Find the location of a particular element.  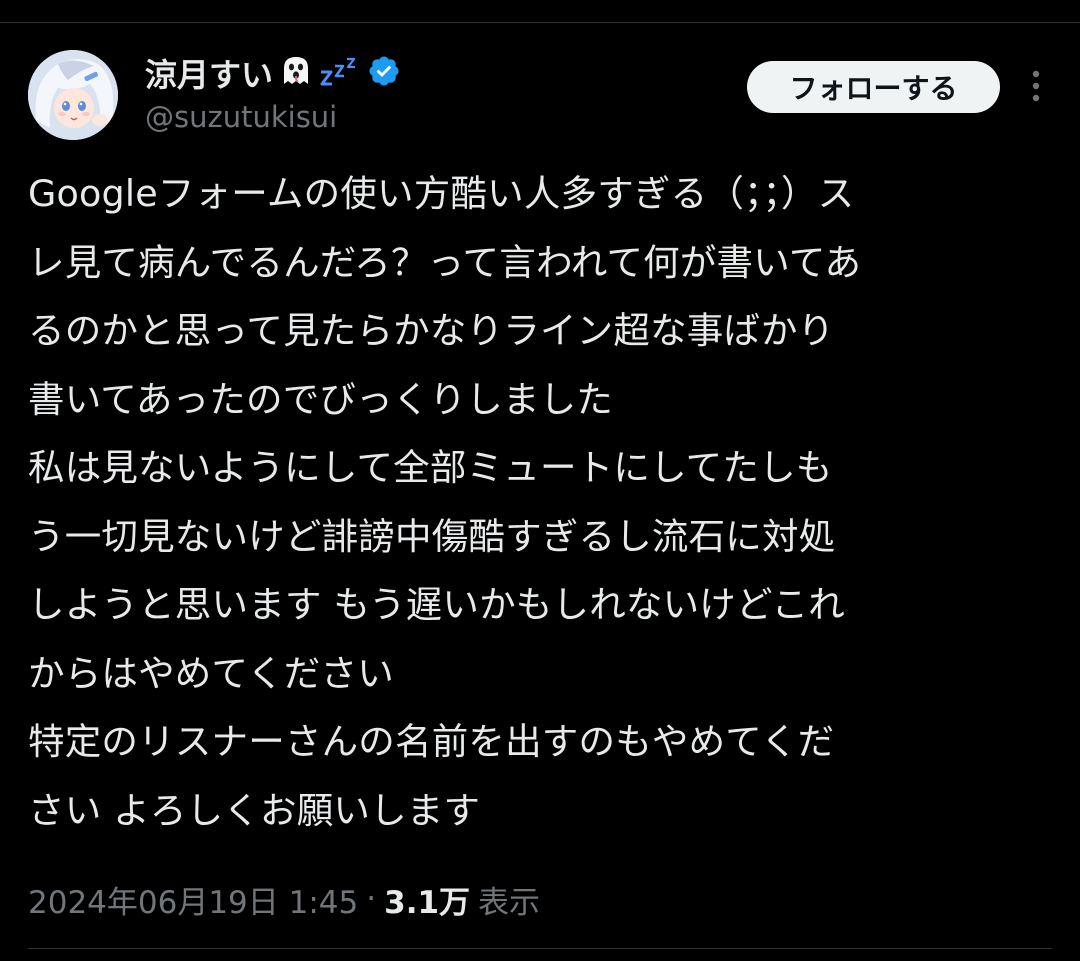

views-label: 表示 is located at coordinates (509, 902).